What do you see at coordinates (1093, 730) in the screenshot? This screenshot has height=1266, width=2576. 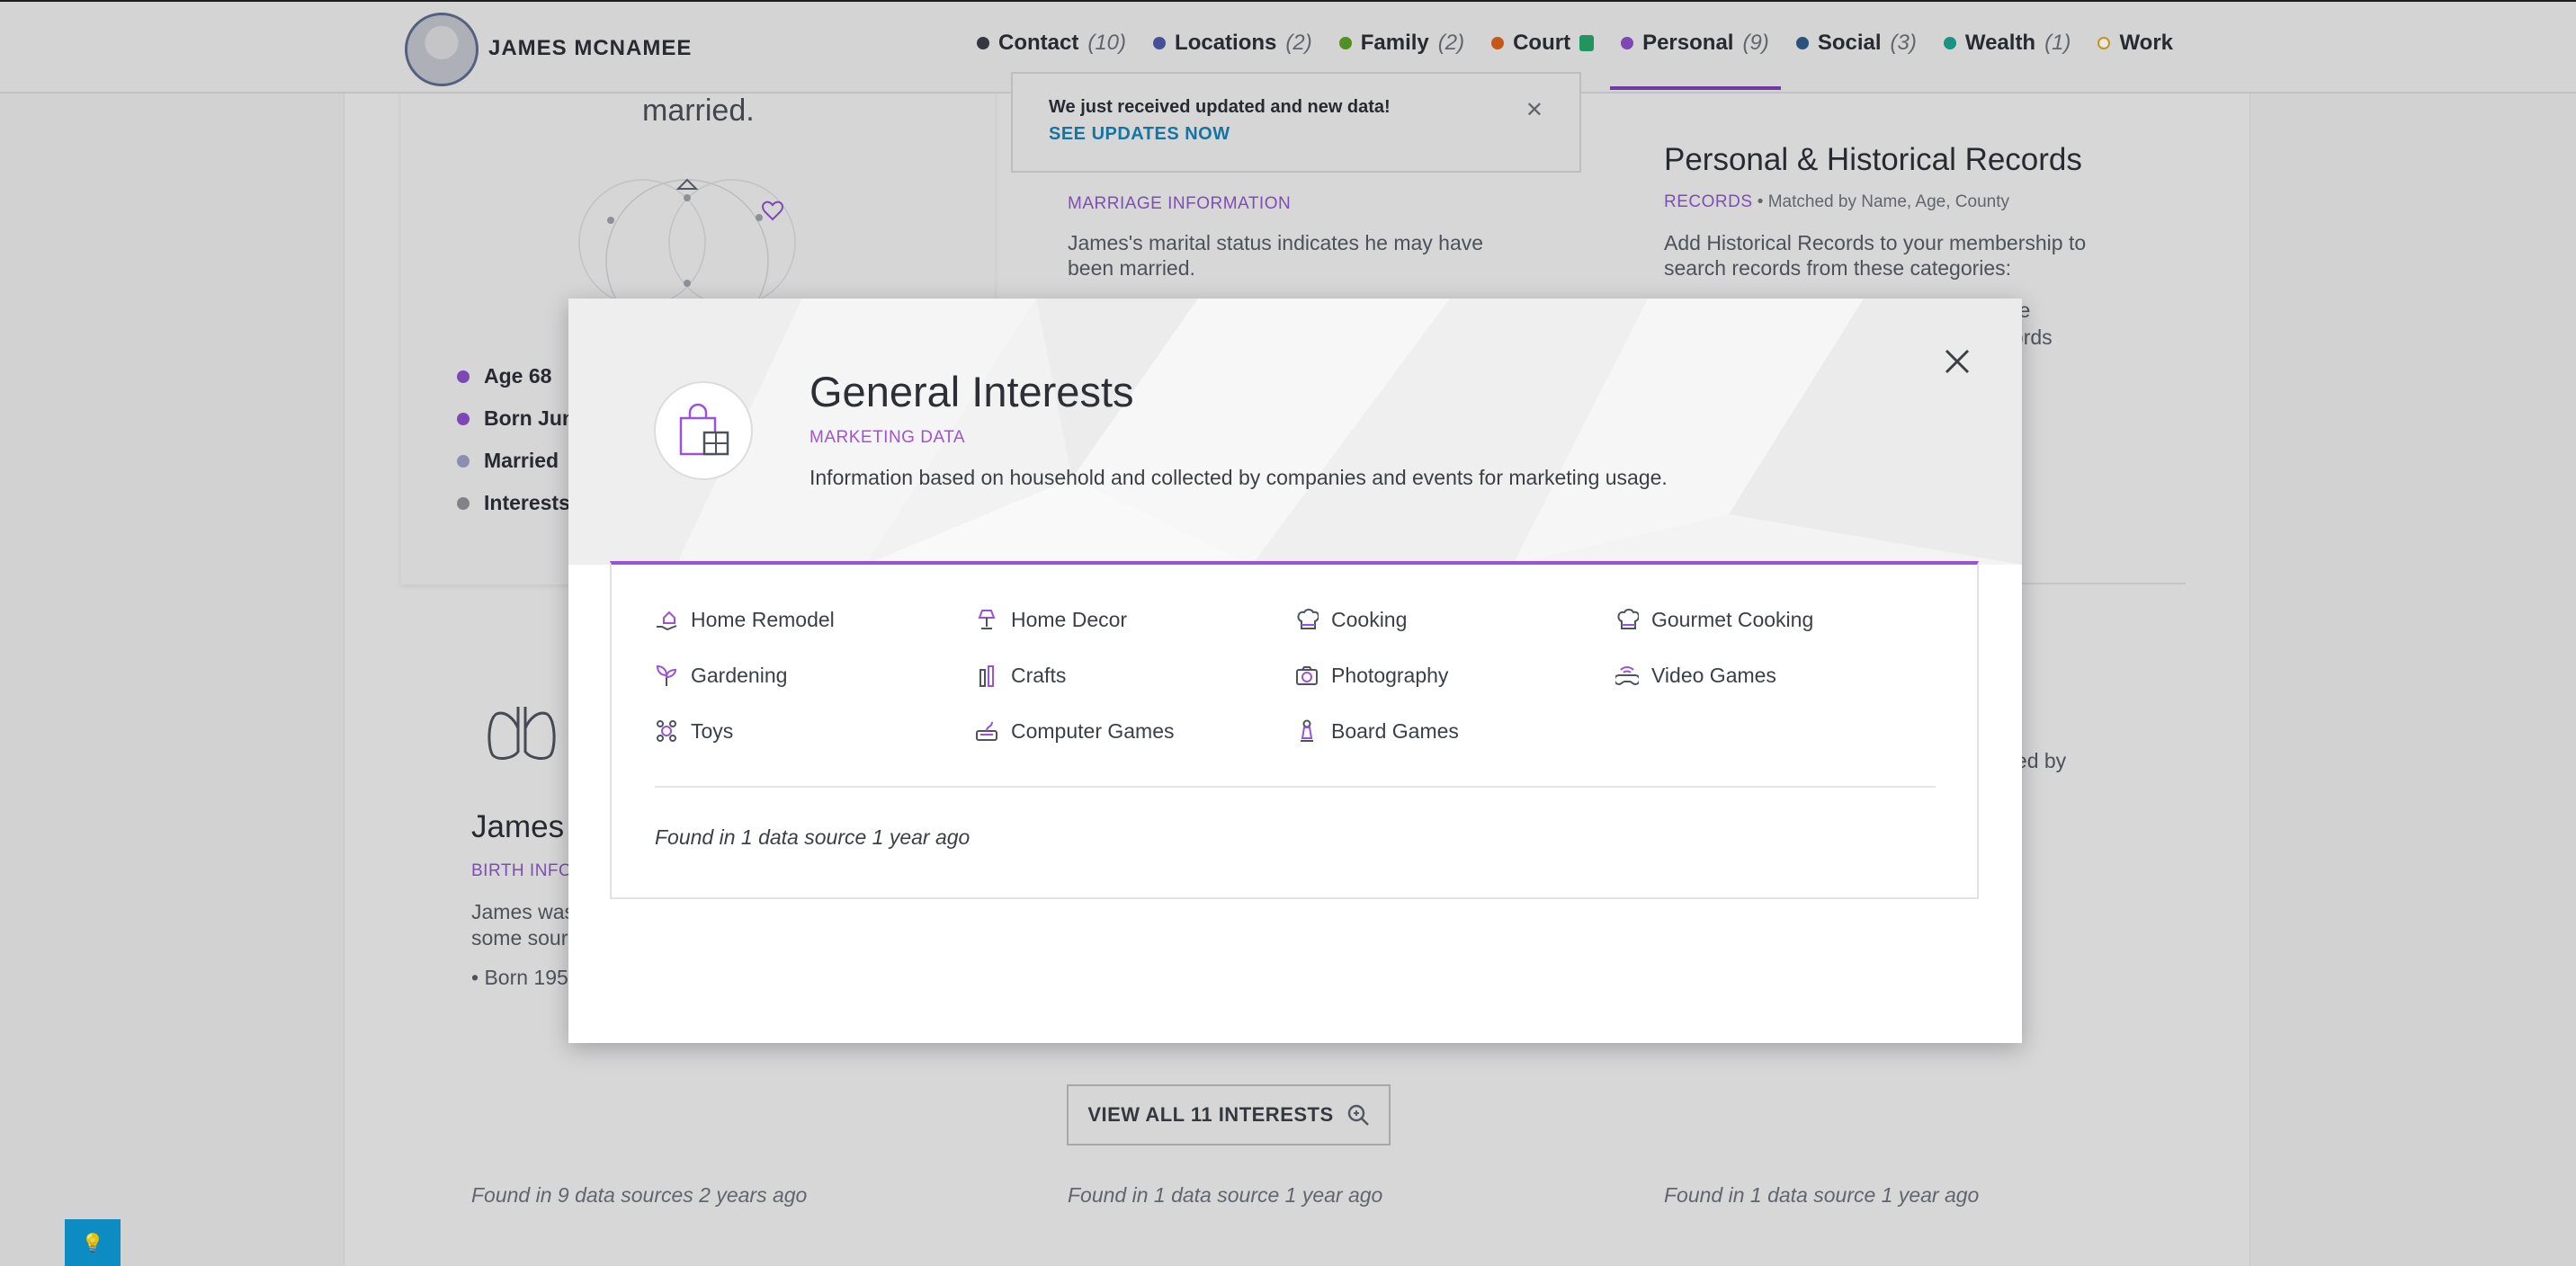 I see `interest-label: Computer Games` at bounding box center [1093, 730].